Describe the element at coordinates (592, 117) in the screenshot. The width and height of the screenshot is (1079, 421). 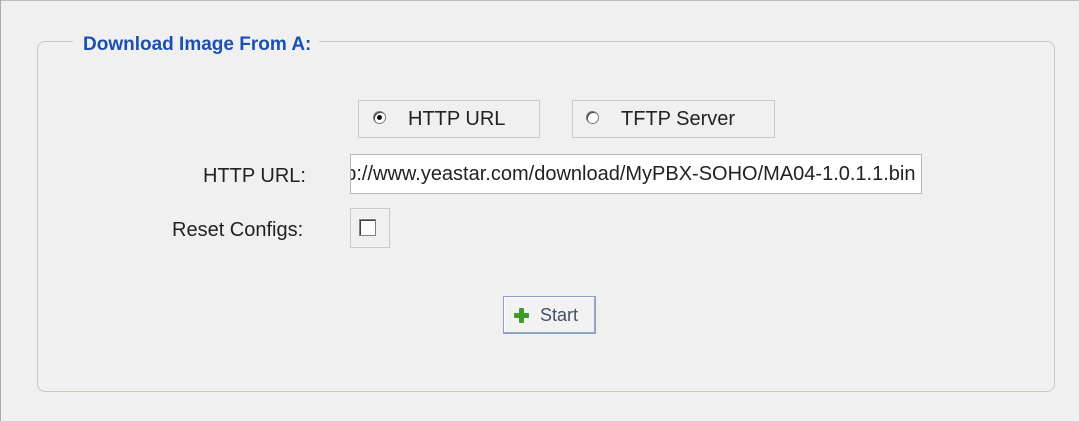
I see `tftp-server-radio` at that location.